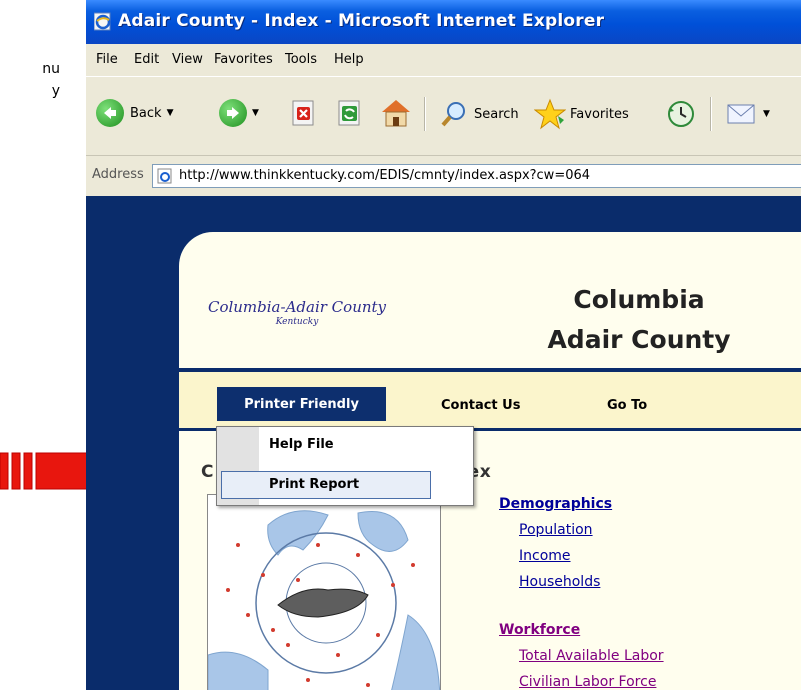 The height and width of the screenshot is (690, 801). What do you see at coordinates (146, 113) in the screenshot?
I see `back-label: Back` at bounding box center [146, 113].